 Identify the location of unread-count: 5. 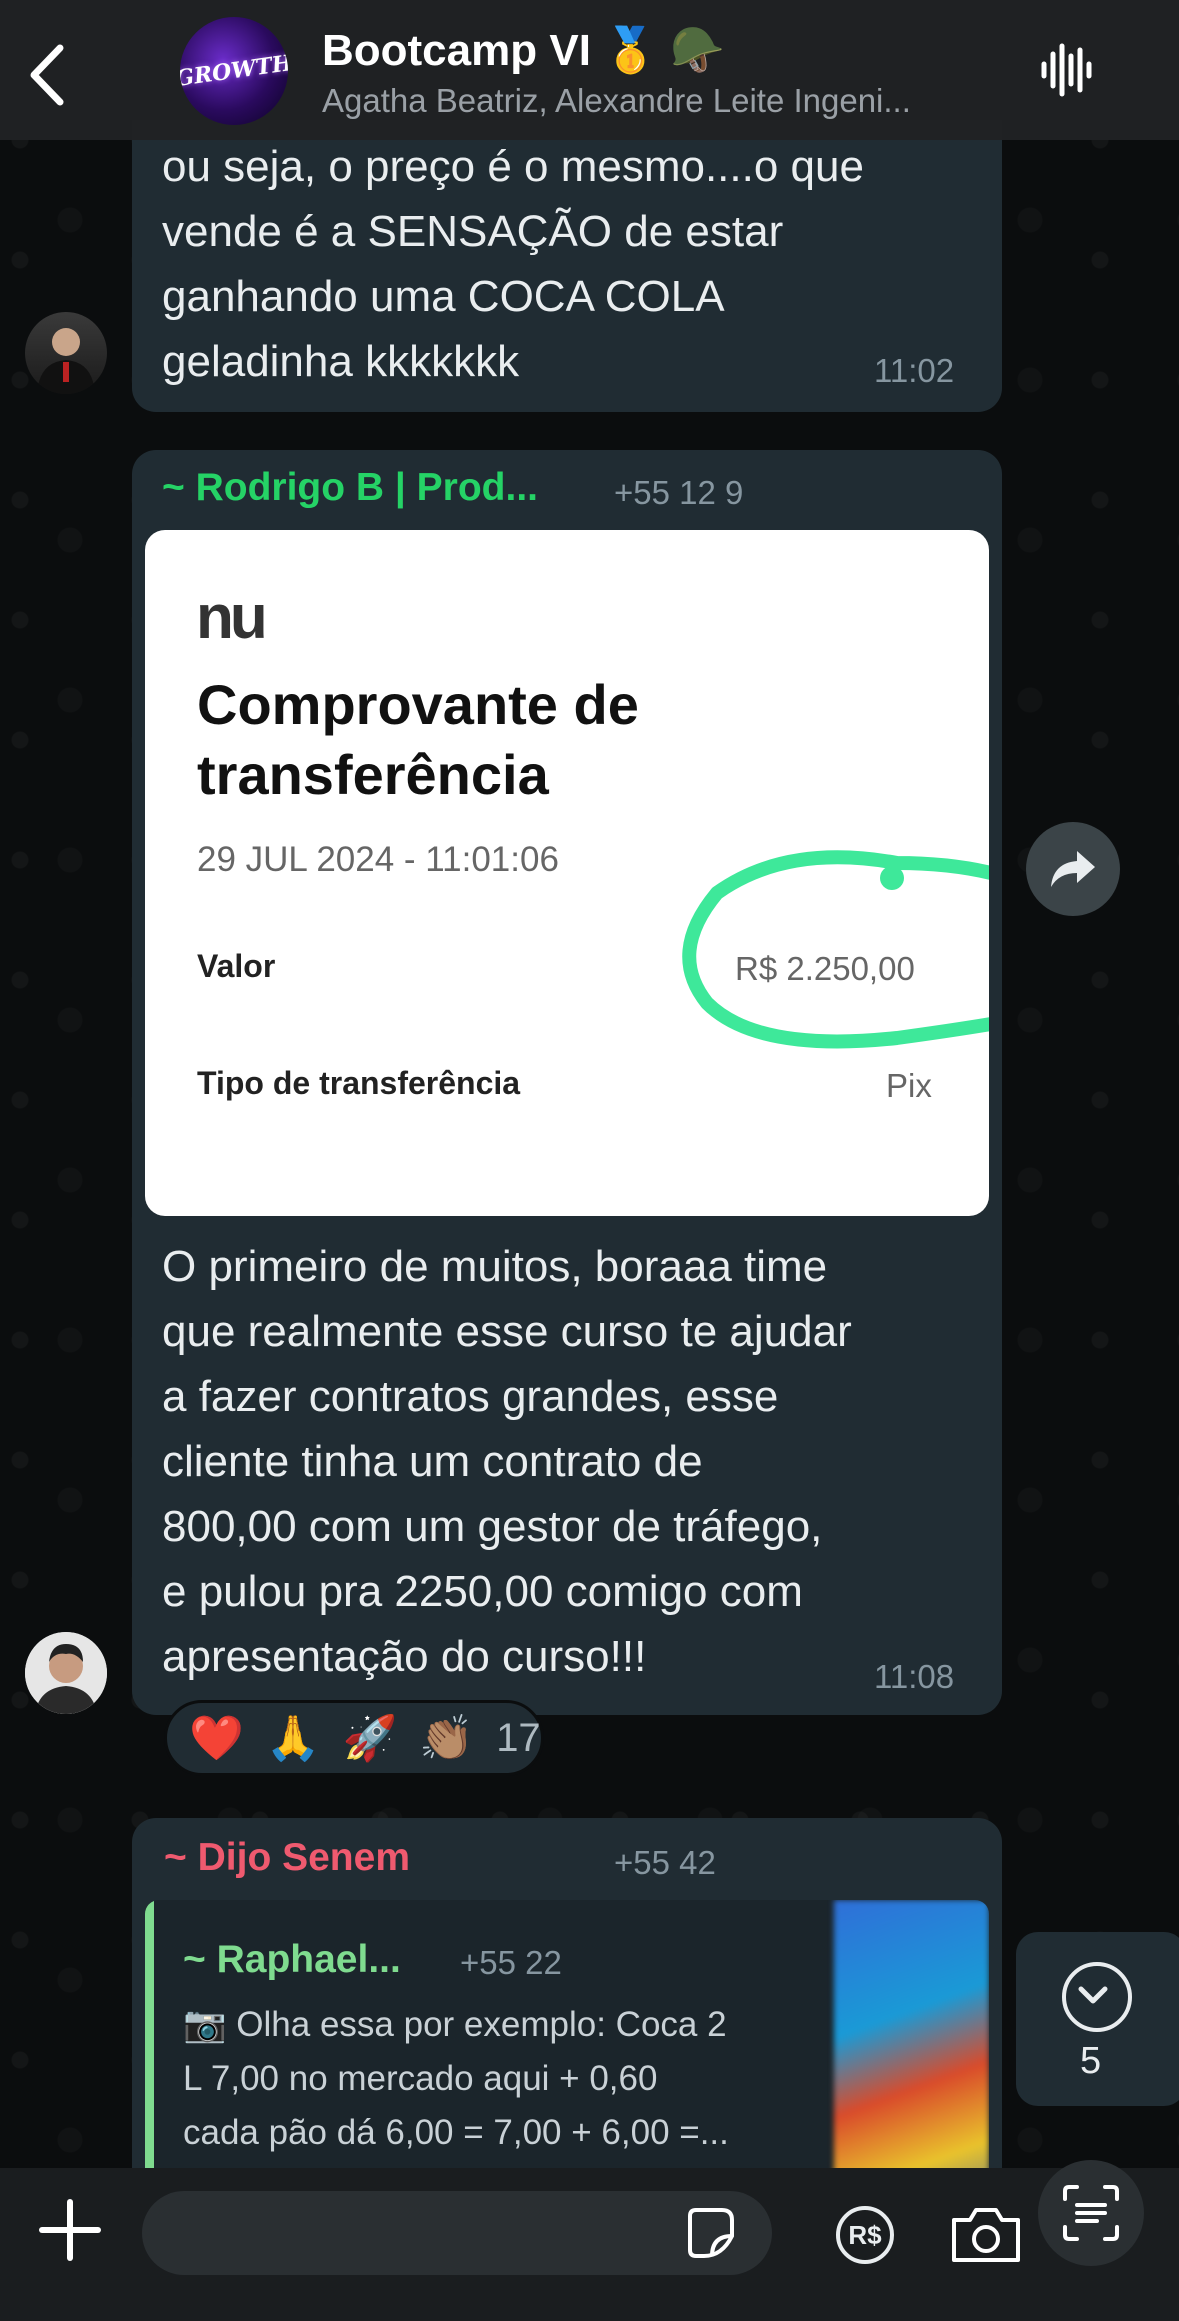
(1091, 2061).